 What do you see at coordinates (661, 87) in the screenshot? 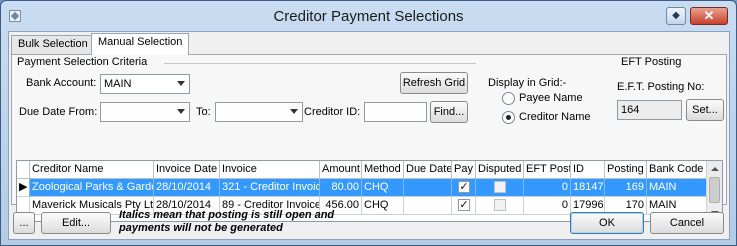
I see `eft-posting-no-label: E.F.T. Posting No:` at bounding box center [661, 87].